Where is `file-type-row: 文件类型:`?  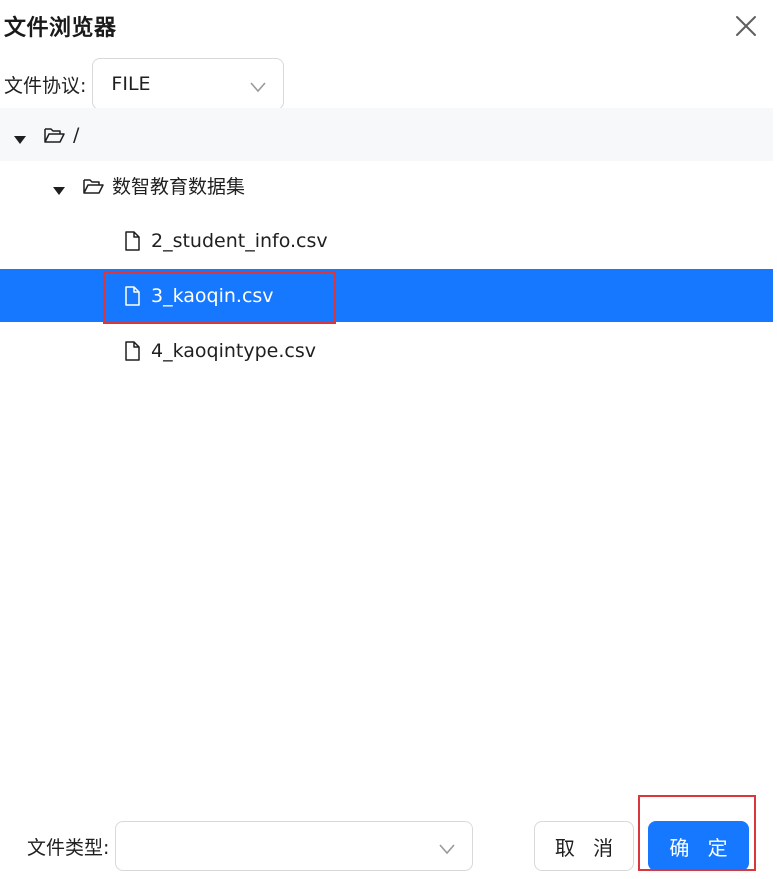 file-type-row: 文件类型: is located at coordinates (250, 846).